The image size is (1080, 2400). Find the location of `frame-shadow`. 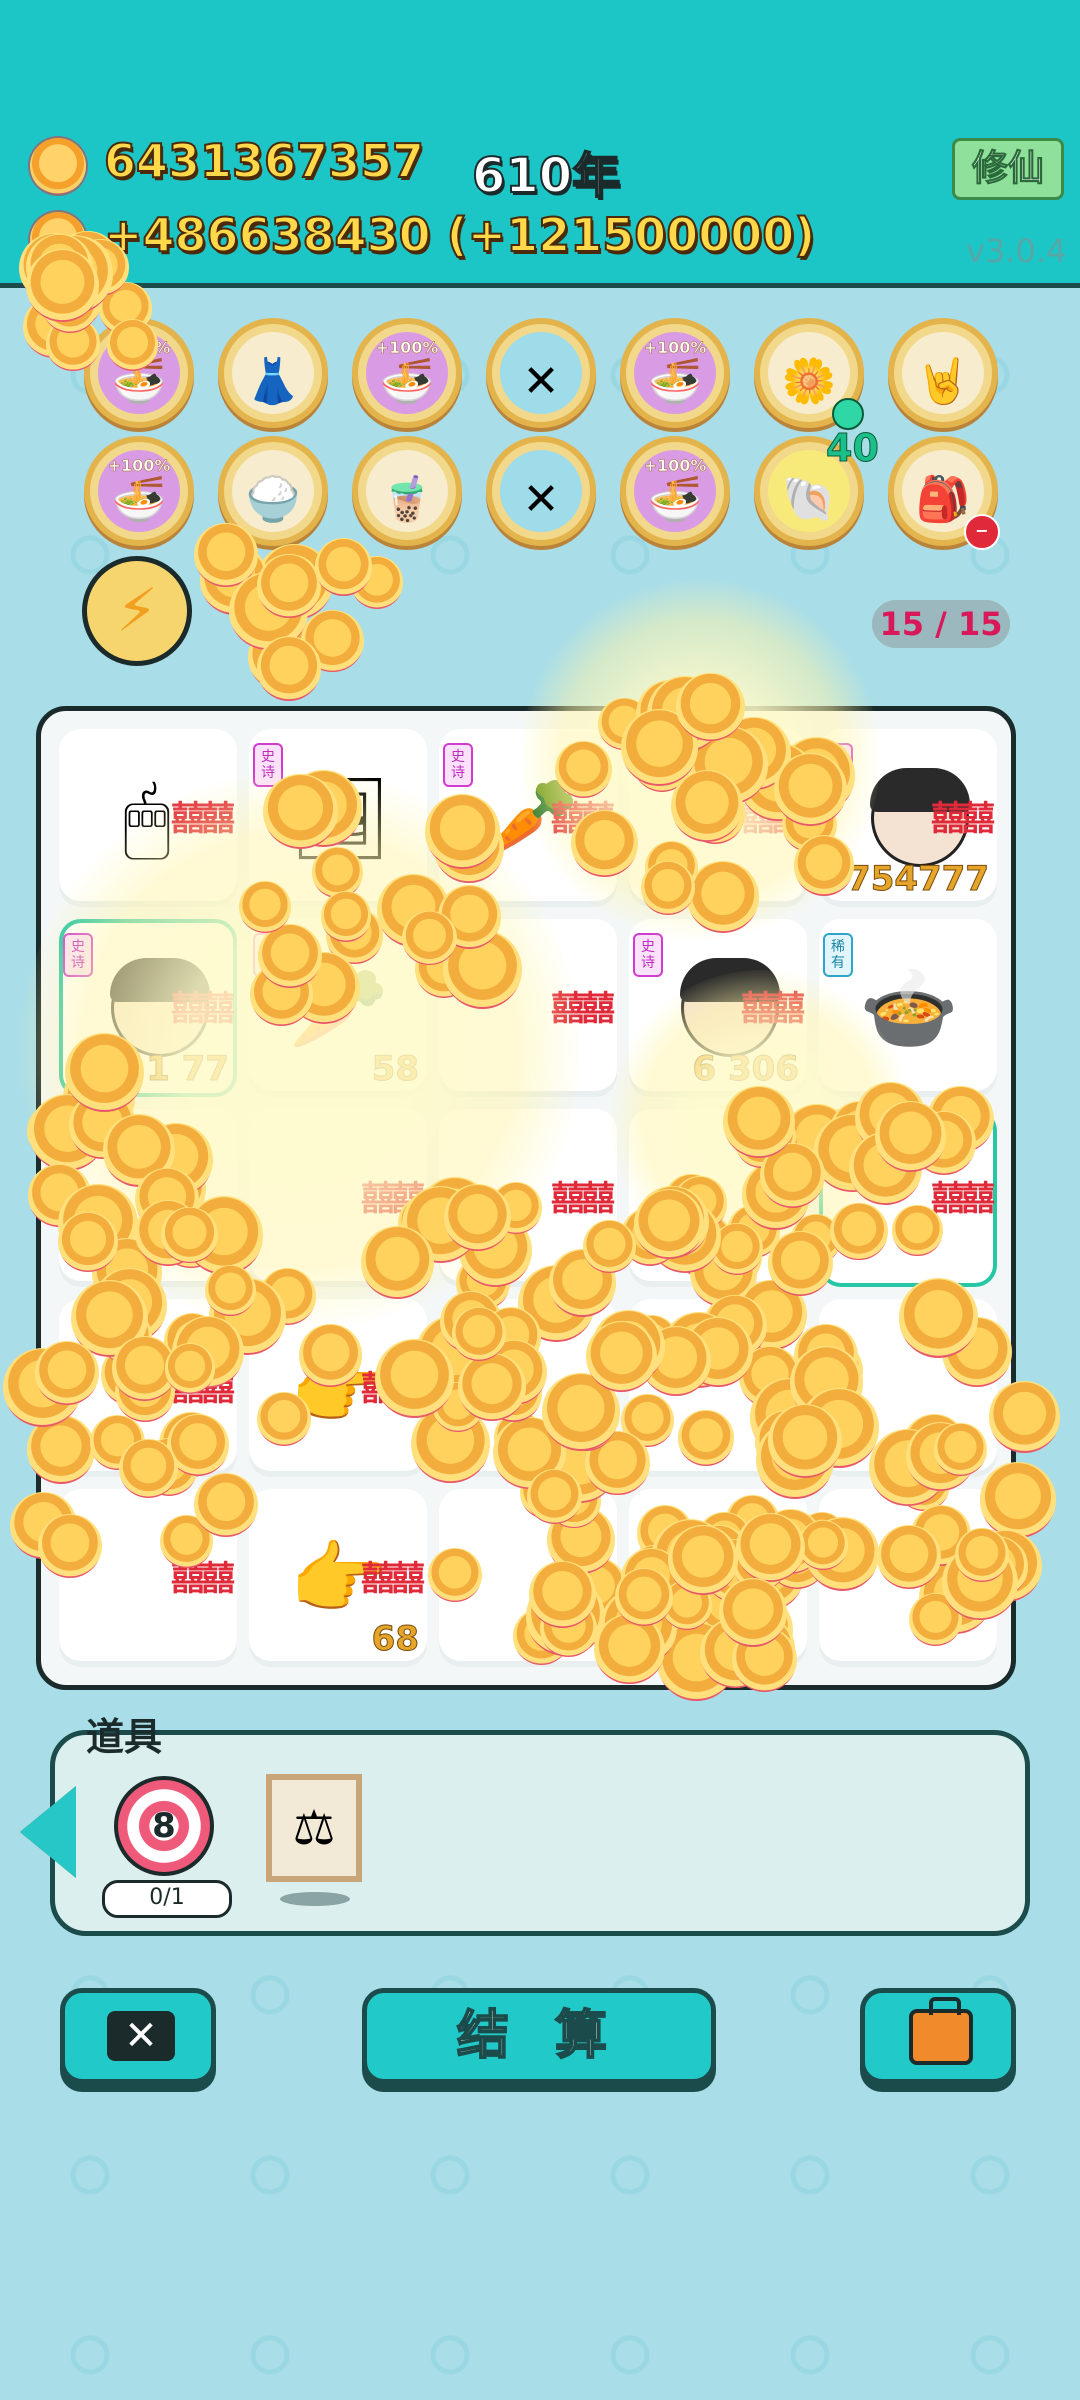

frame-shadow is located at coordinates (315, 1899).